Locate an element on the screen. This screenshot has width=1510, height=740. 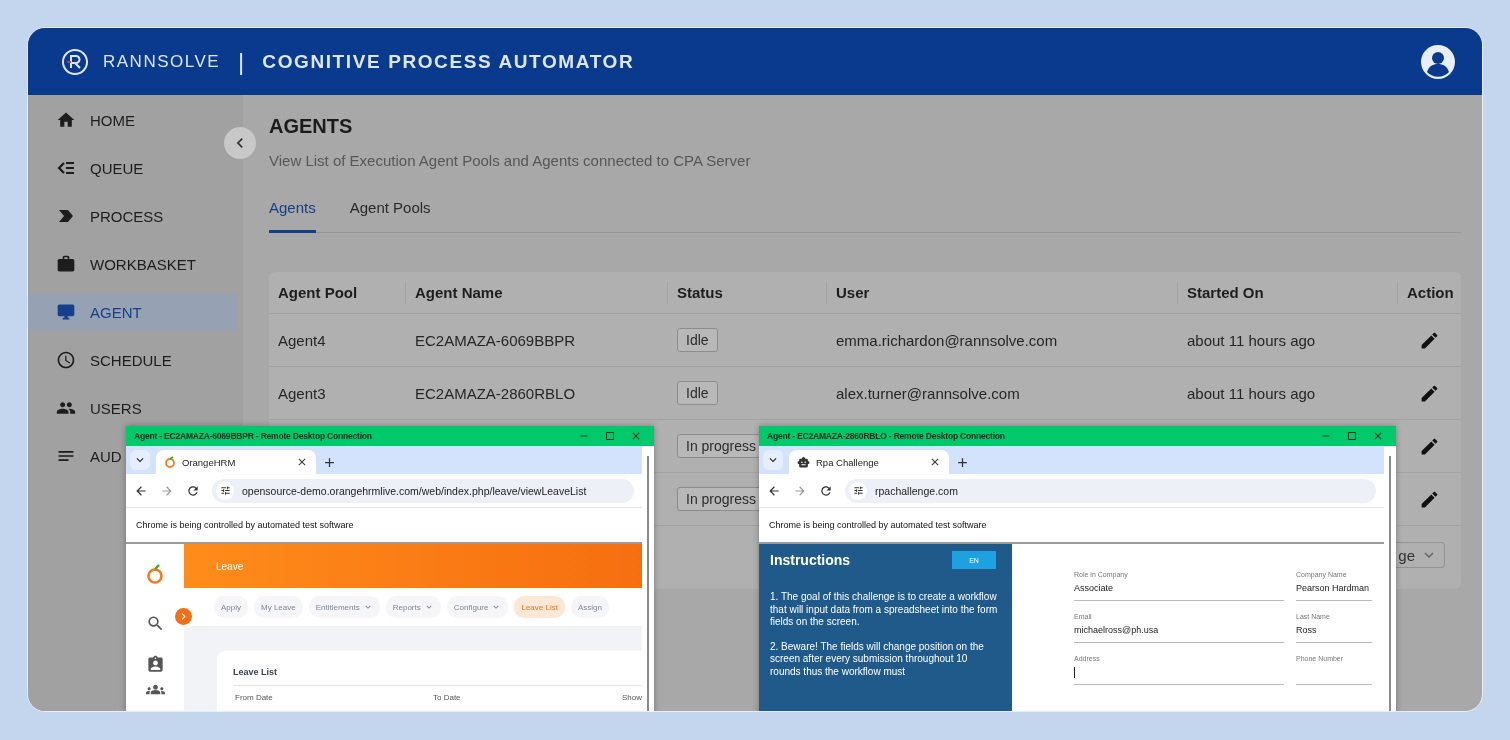
search-icon is located at coordinates (155, 623).